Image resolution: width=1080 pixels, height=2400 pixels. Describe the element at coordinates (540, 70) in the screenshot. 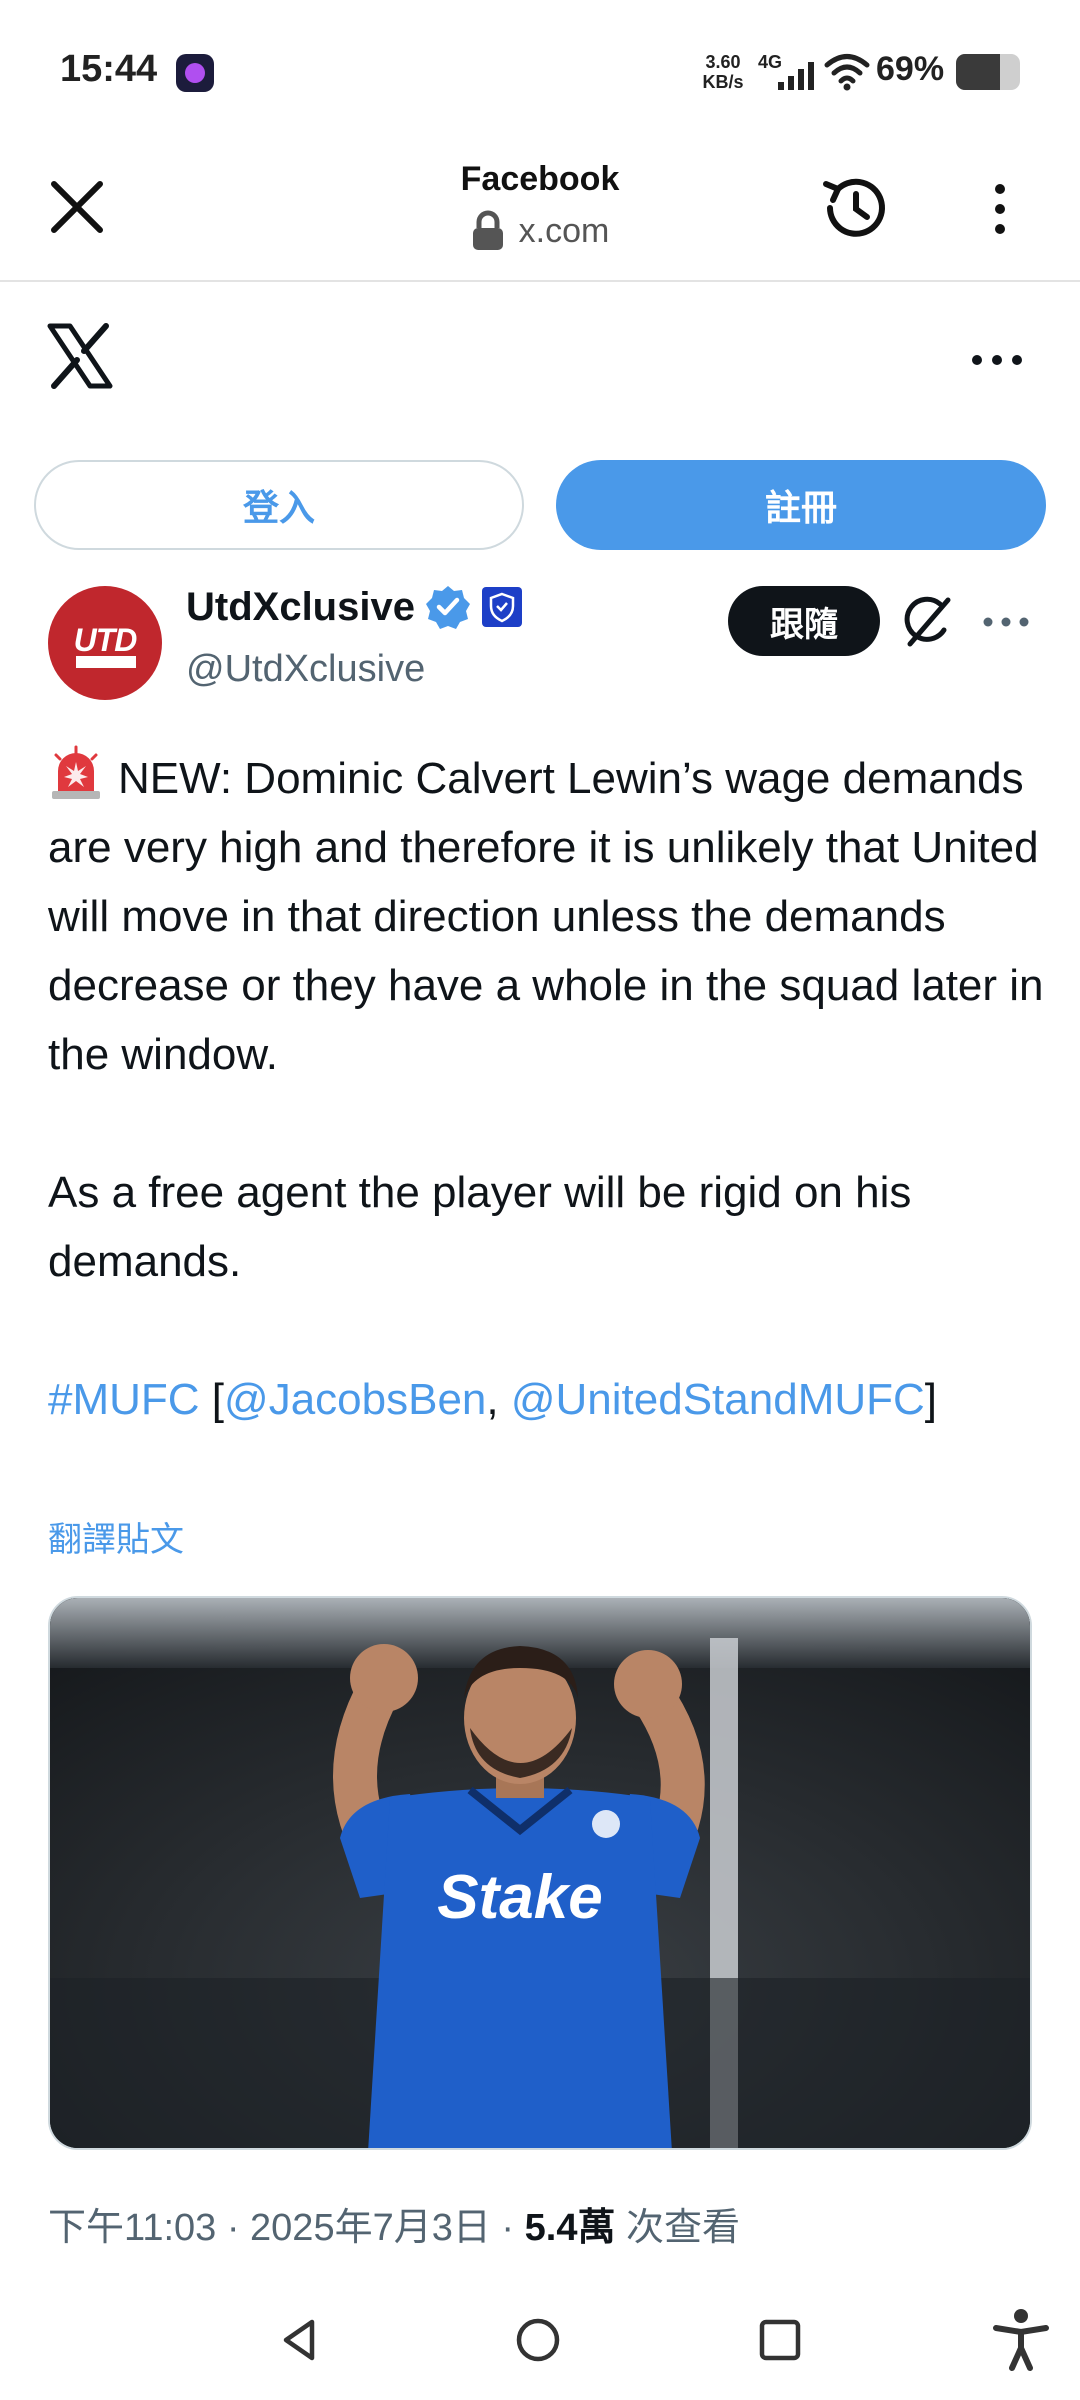

I see `status-bar: 15:44 3.60 KB/s 4G 69%` at that location.